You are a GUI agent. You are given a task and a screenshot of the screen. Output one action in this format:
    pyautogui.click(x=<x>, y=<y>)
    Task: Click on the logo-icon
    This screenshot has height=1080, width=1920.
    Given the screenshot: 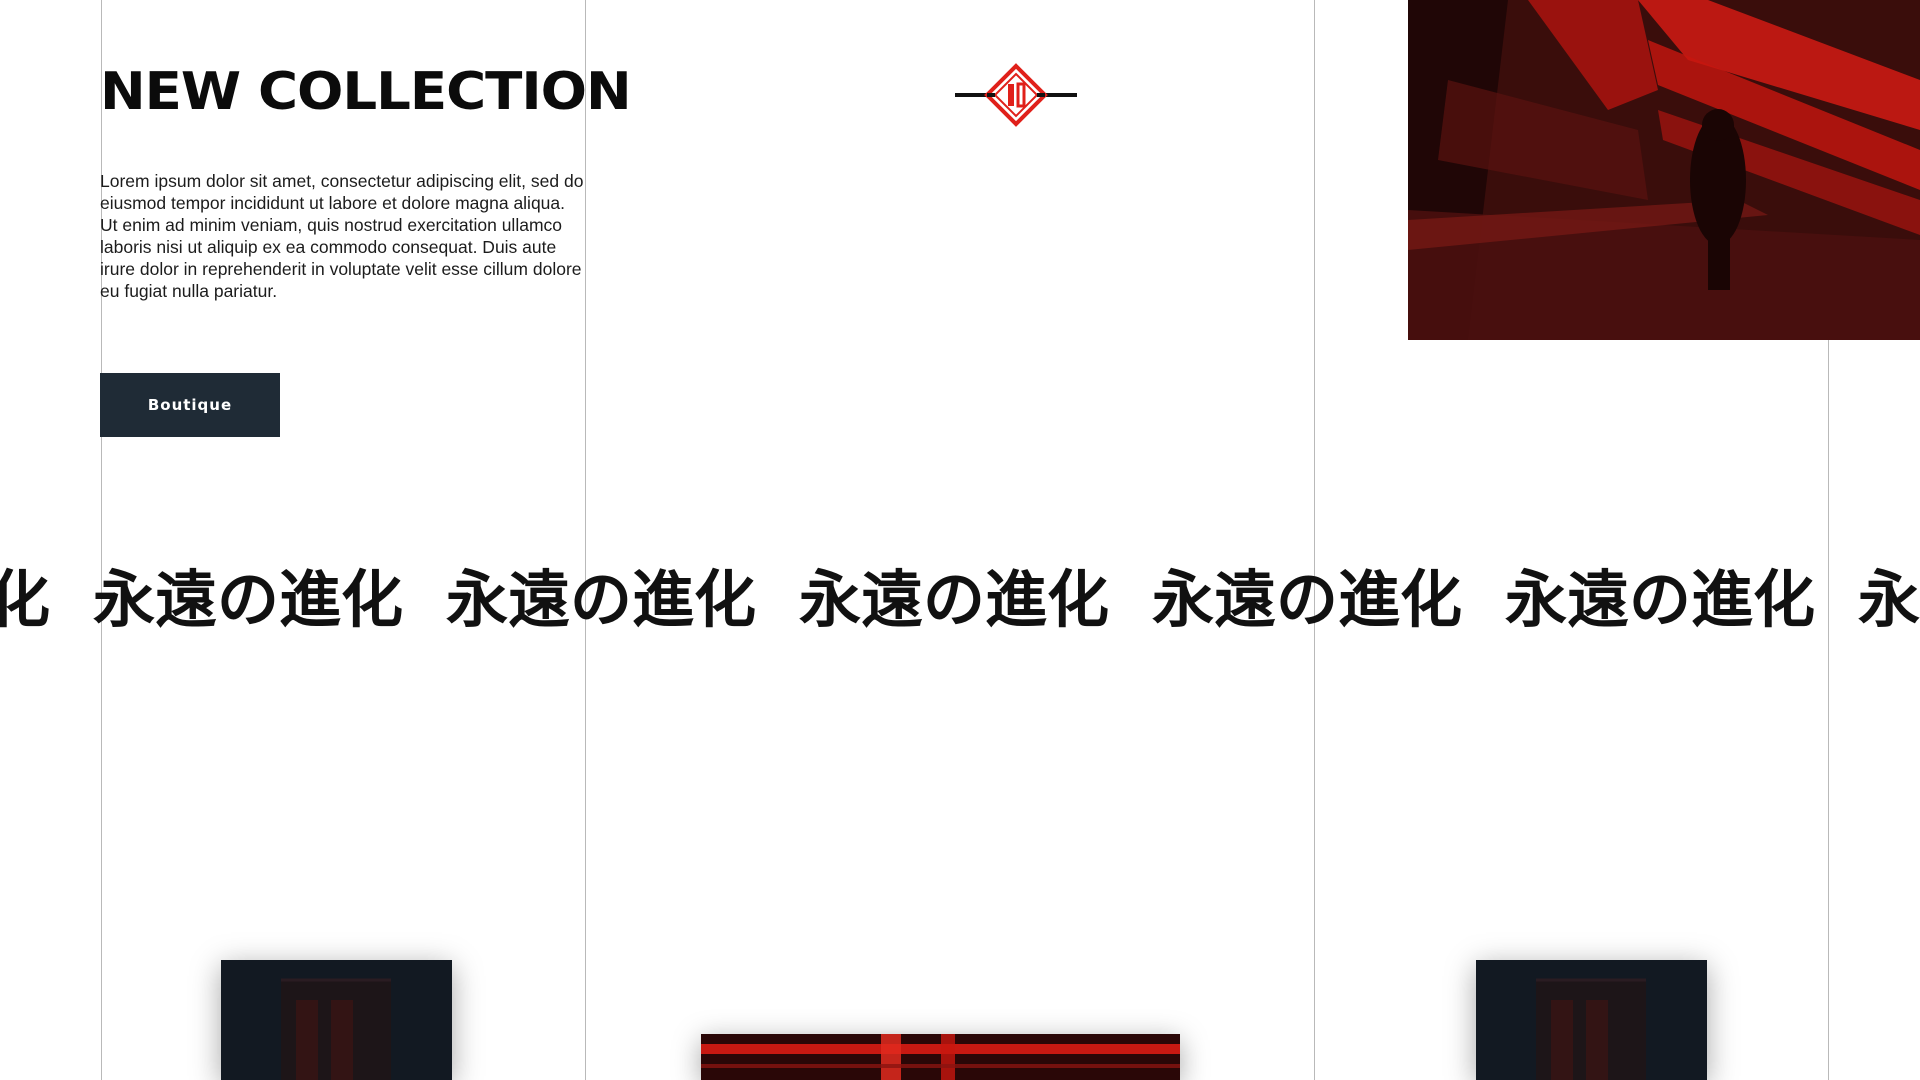 What is the action you would take?
    pyautogui.click(x=1016, y=95)
    